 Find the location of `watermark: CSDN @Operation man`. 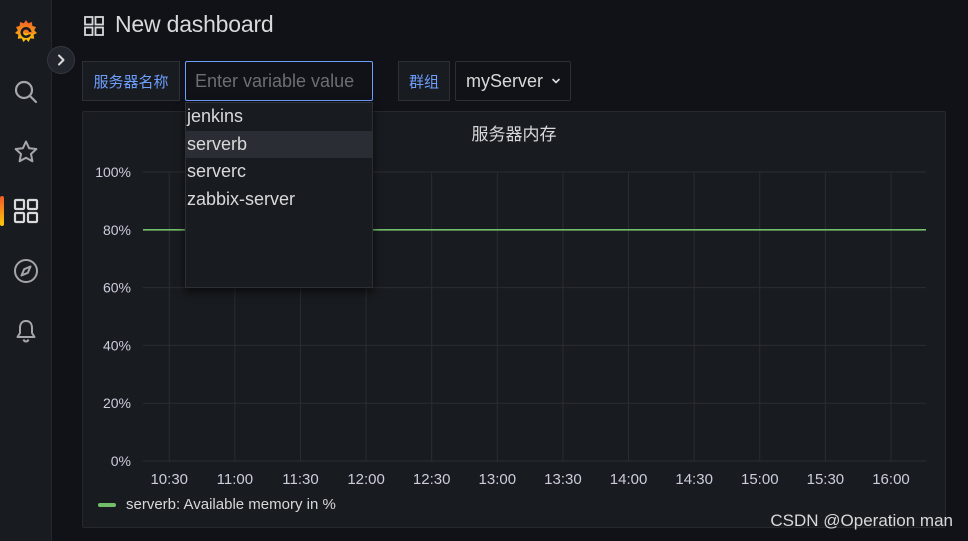

watermark: CSDN @Operation man is located at coordinates (861, 520).